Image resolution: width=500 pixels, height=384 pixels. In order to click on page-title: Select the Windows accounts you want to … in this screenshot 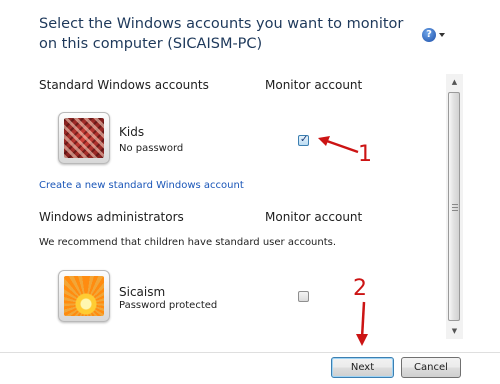, I will do `click(221, 34)`.